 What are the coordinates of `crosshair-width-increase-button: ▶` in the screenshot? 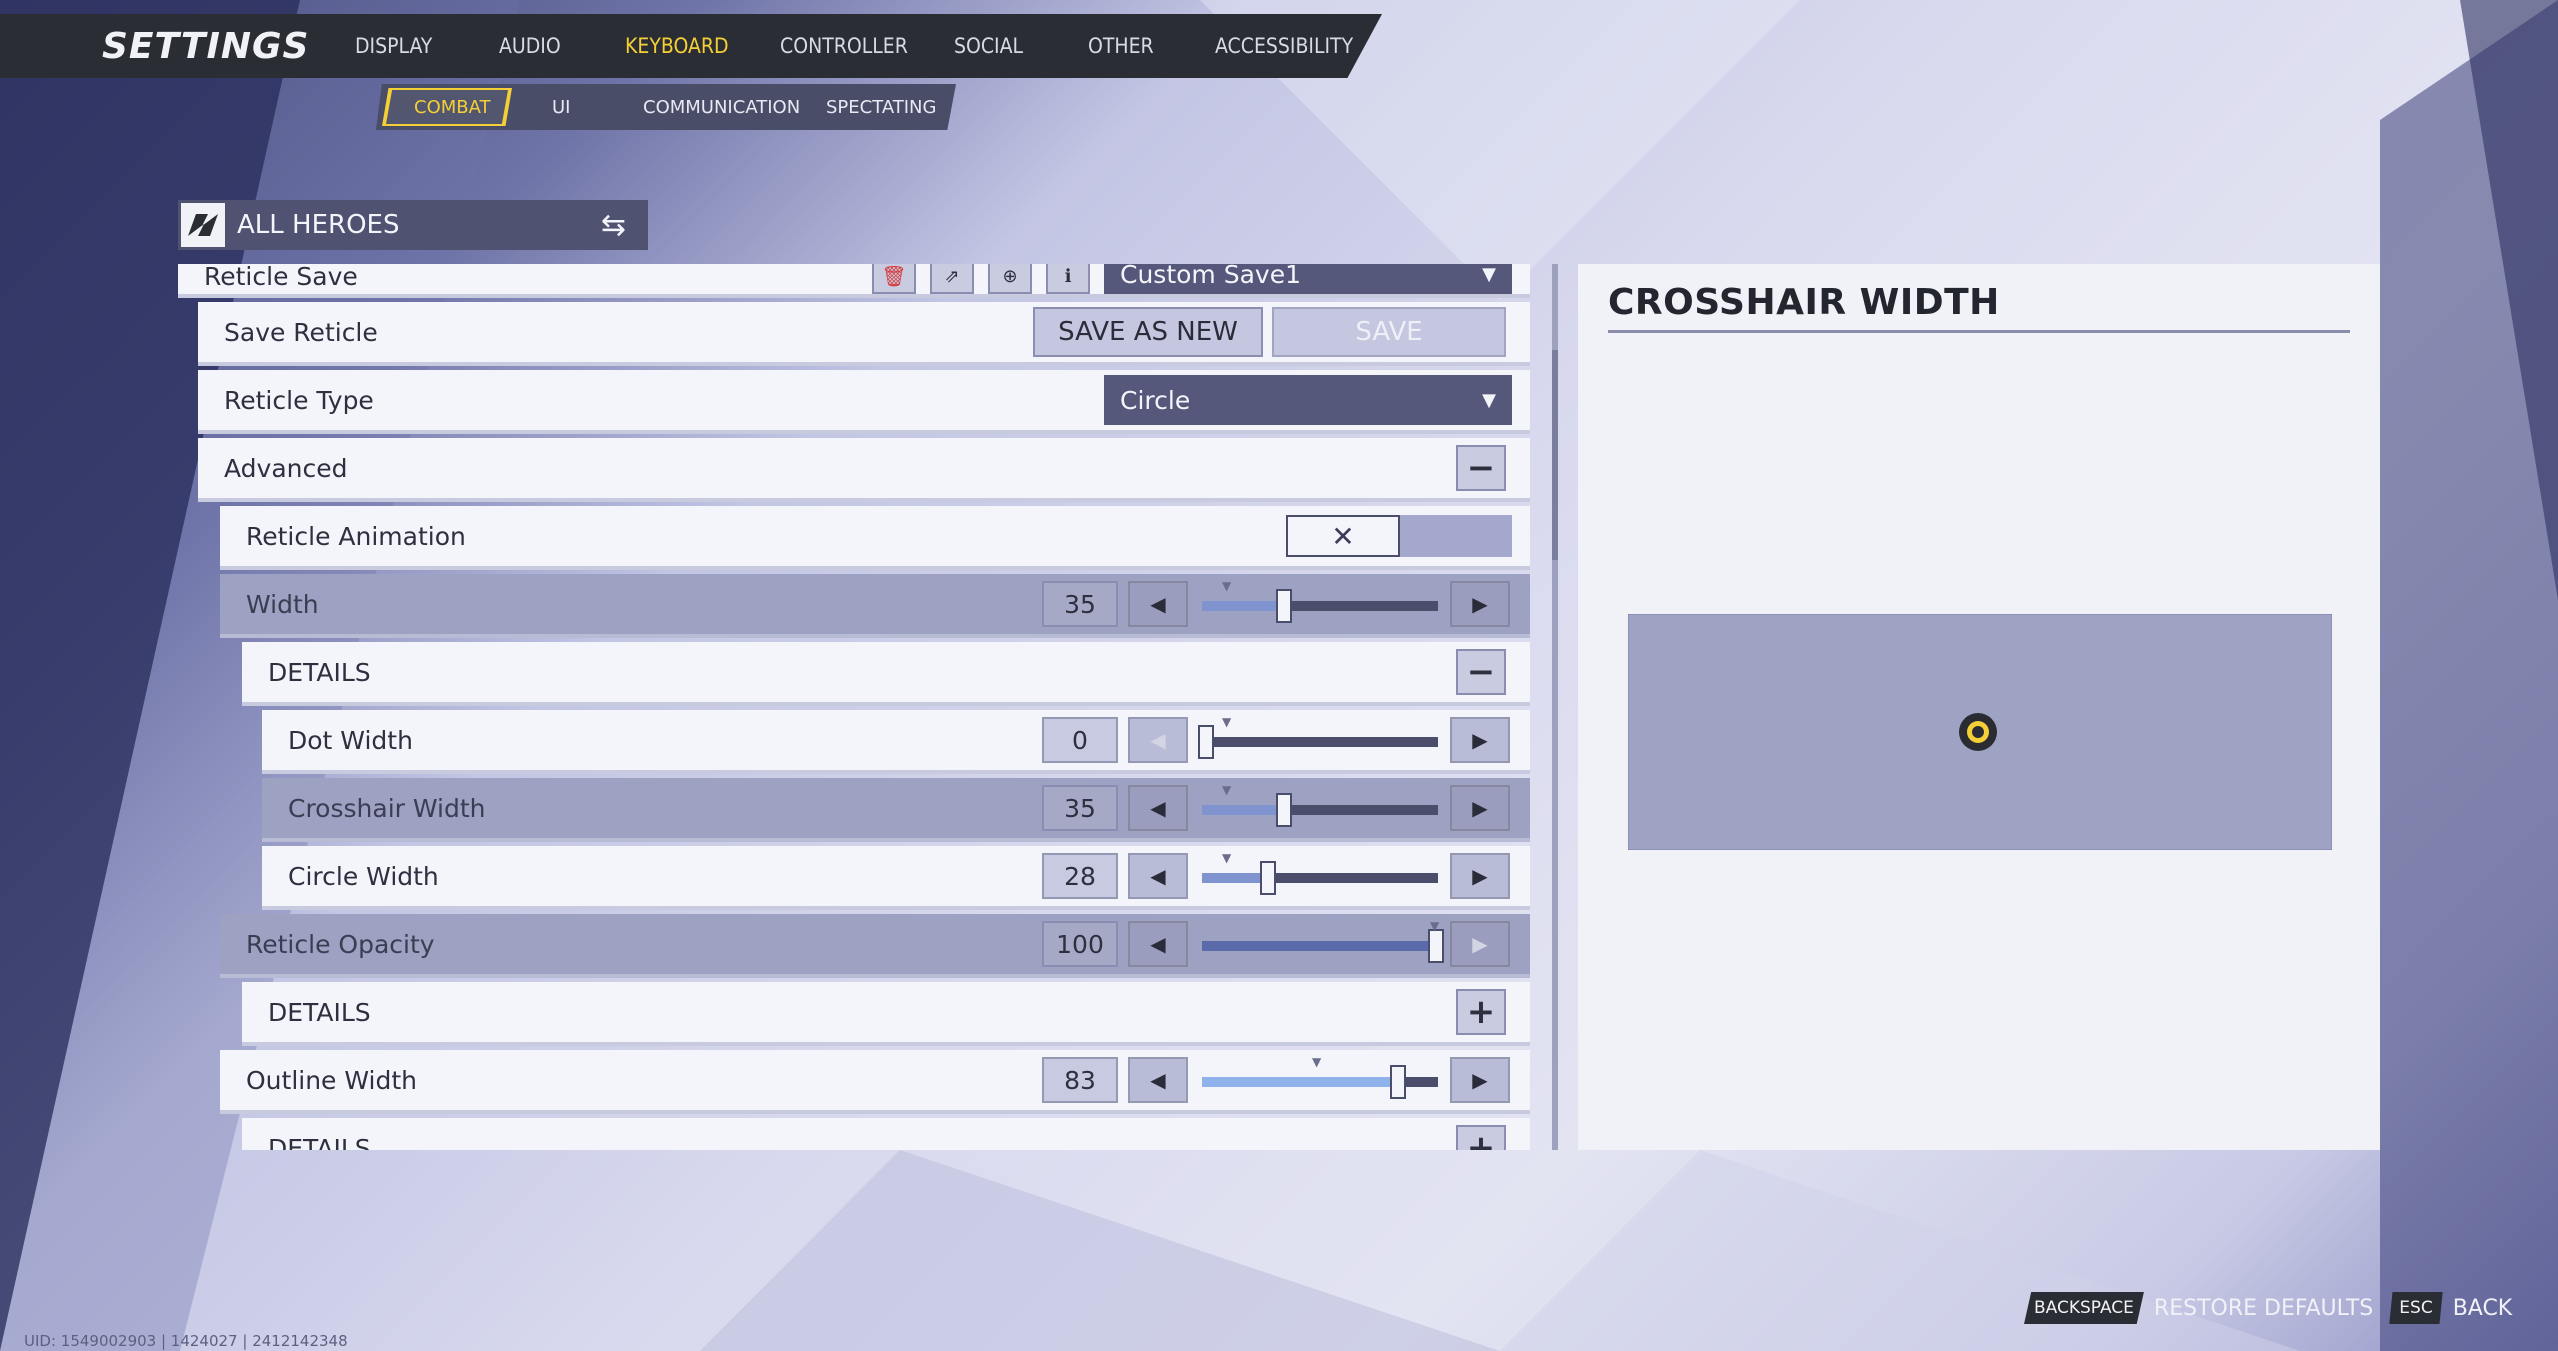 It's located at (1480, 808).